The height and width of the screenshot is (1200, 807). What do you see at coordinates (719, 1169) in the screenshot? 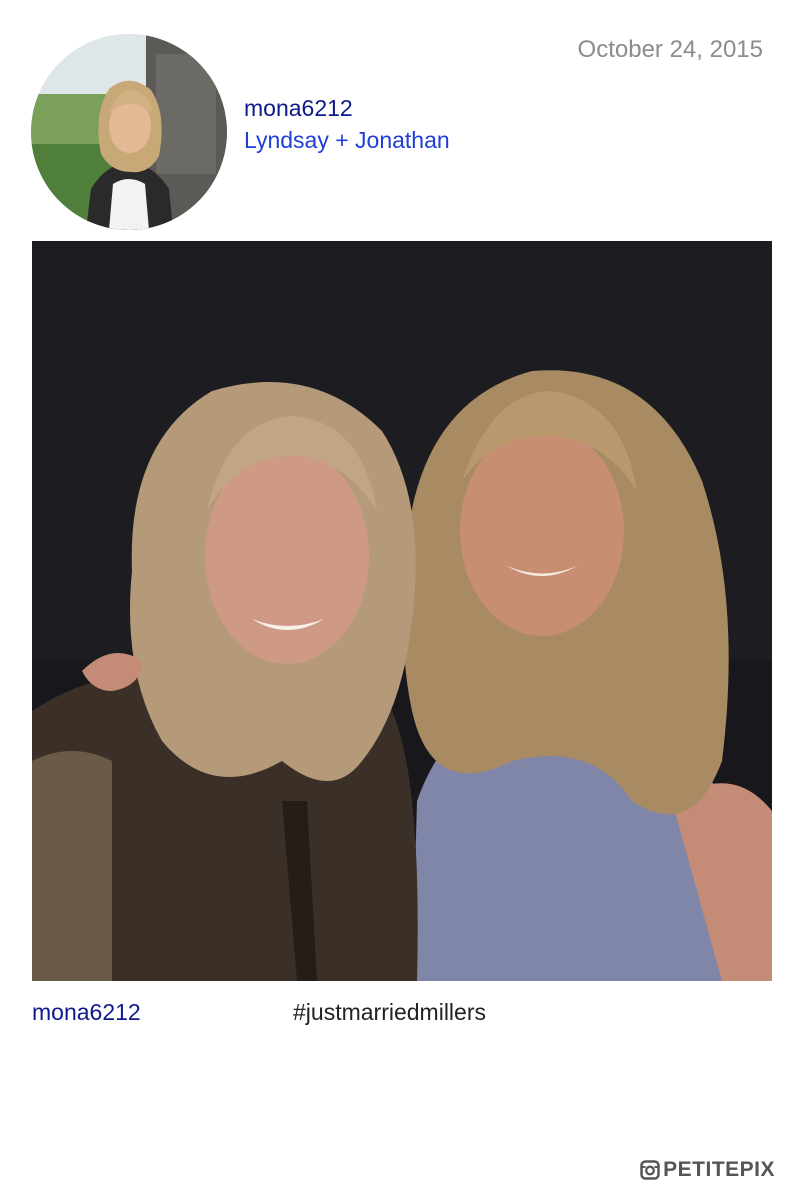
I see `brand-name: PETITEPIX` at bounding box center [719, 1169].